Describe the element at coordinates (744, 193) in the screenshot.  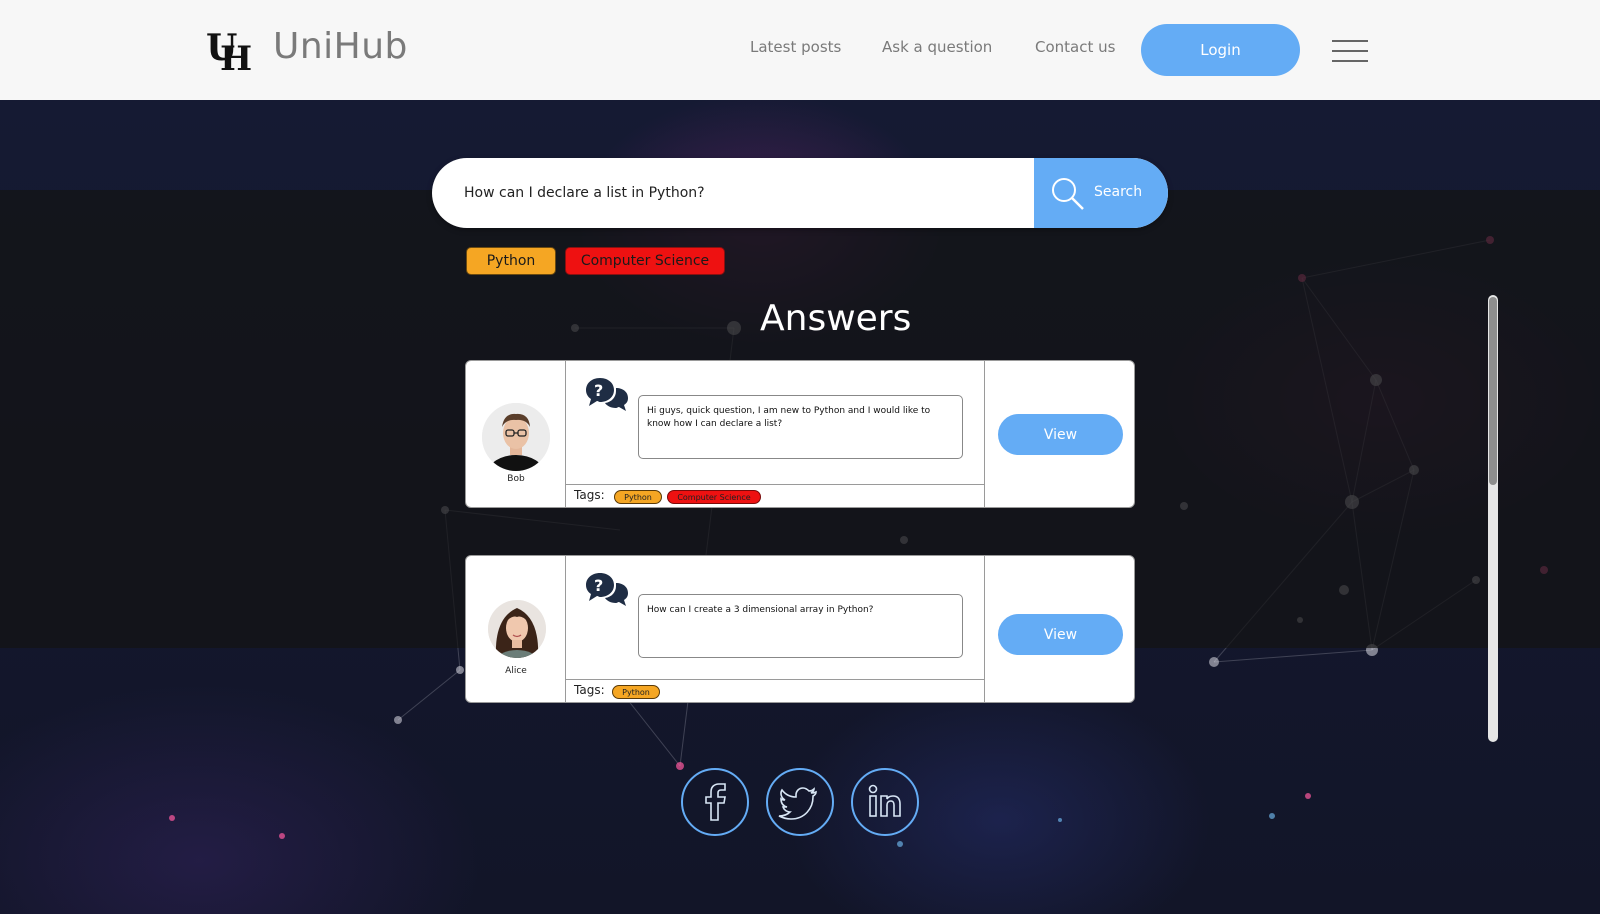
I see `search-input` at that location.